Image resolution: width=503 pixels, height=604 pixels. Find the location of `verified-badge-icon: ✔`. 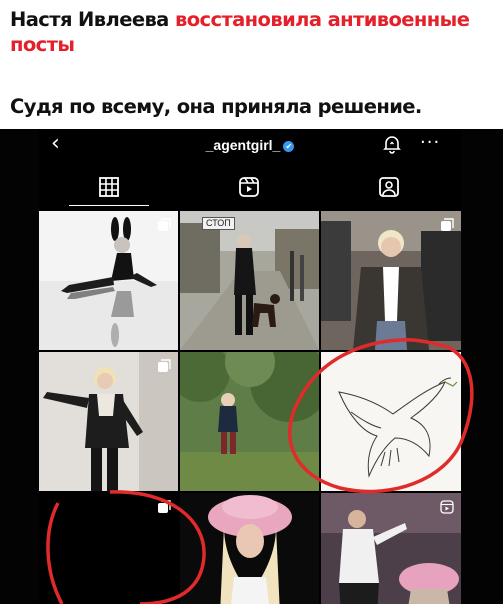

verified-badge-icon: ✔ is located at coordinates (289, 146).